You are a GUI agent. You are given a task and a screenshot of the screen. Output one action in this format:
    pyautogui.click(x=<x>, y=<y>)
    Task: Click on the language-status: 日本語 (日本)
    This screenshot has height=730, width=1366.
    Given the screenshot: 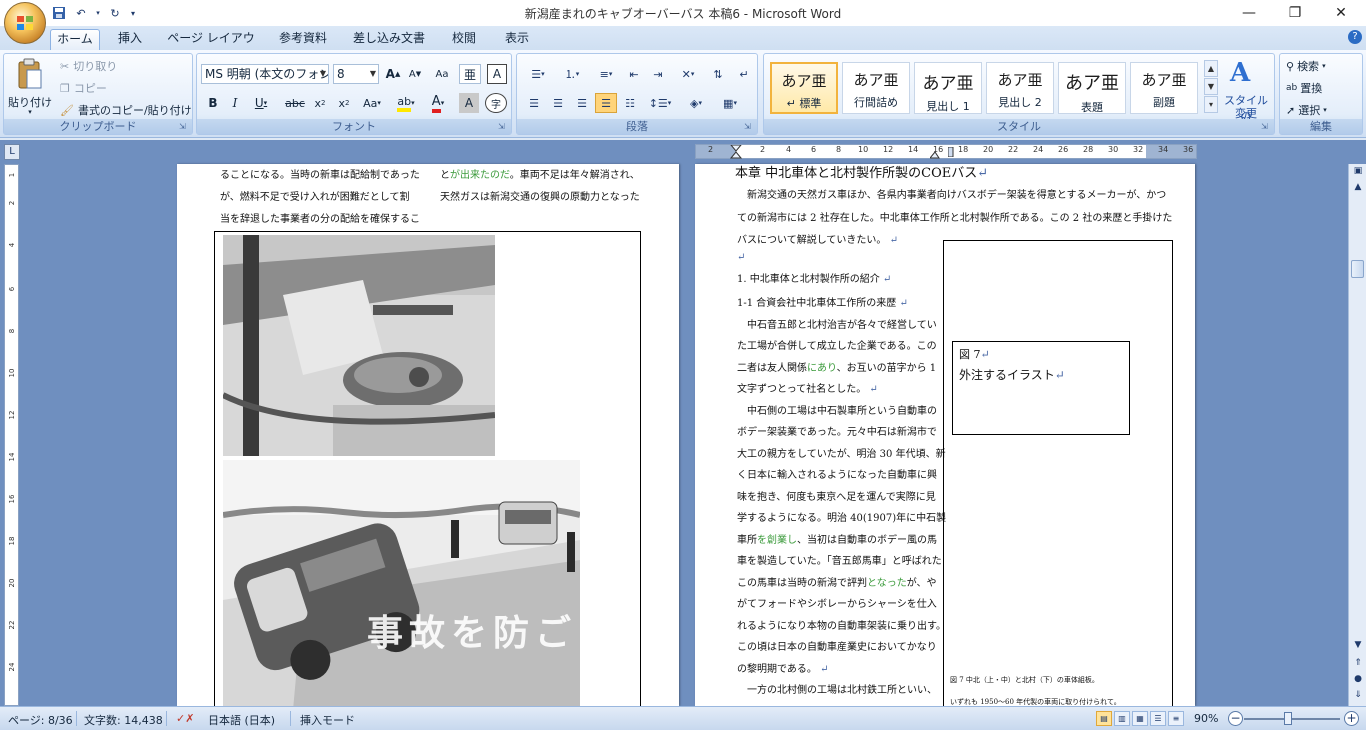 What is the action you would take?
    pyautogui.click(x=241, y=720)
    